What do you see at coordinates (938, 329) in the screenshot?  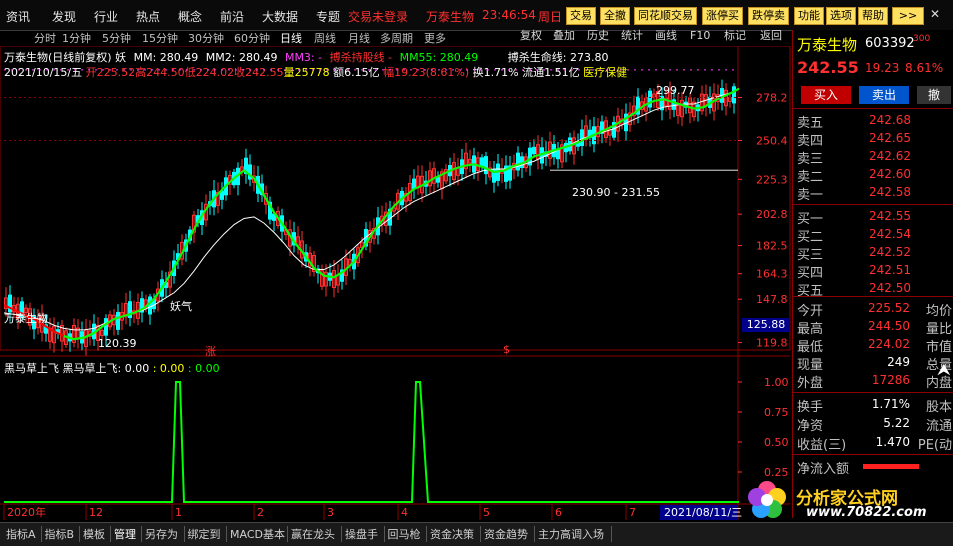 I see `stat-right-label: 量比` at bounding box center [938, 329].